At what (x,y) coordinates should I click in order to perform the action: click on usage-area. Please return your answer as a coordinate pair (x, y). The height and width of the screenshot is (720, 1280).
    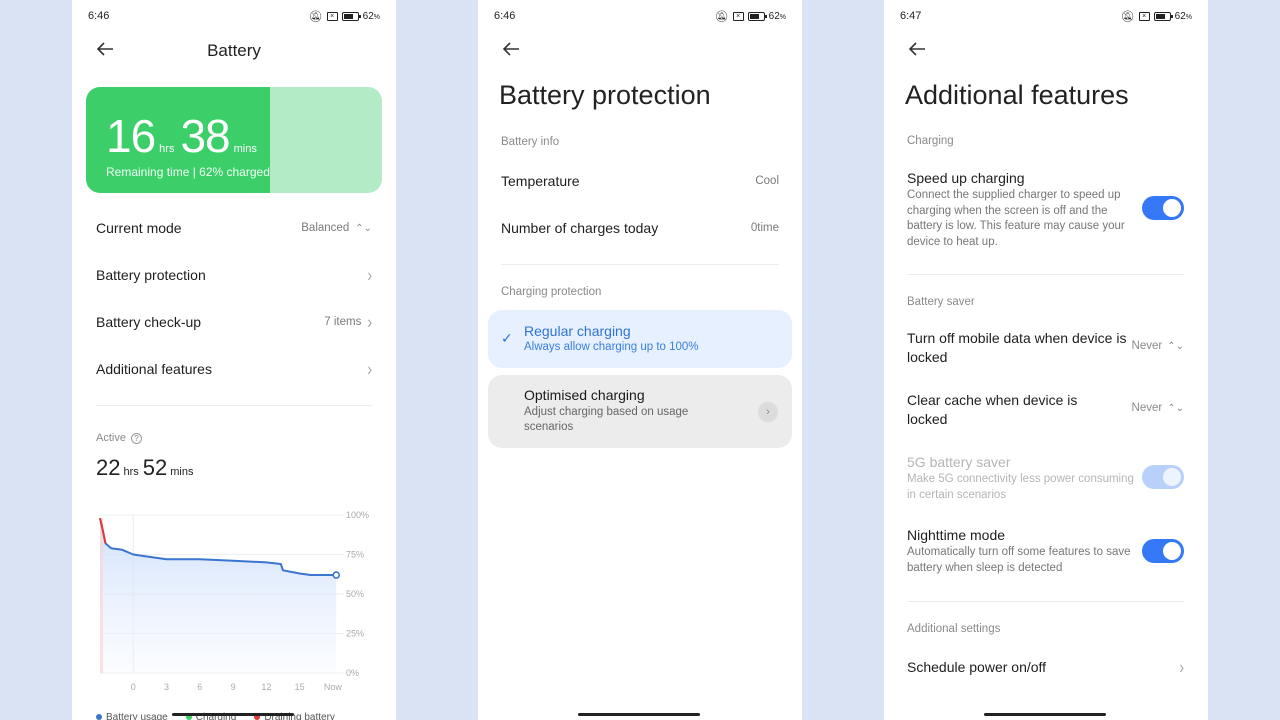
    Looking at the image, I should click on (218, 595).